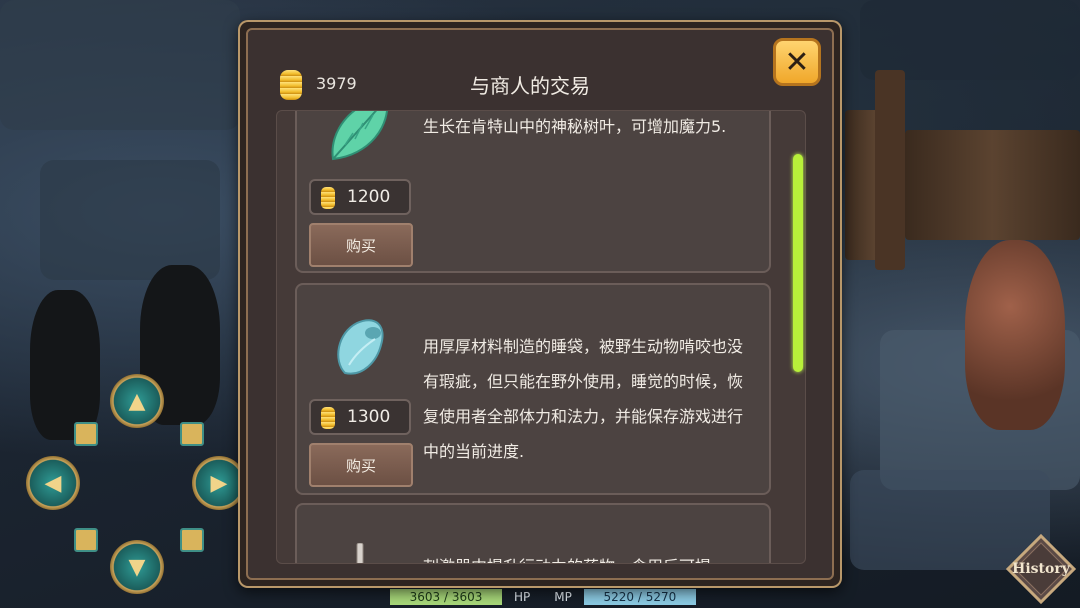 The width and height of the screenshot is (1080, 608). I want to click on mp-value: 5220 / 5270, so click(639, 597).